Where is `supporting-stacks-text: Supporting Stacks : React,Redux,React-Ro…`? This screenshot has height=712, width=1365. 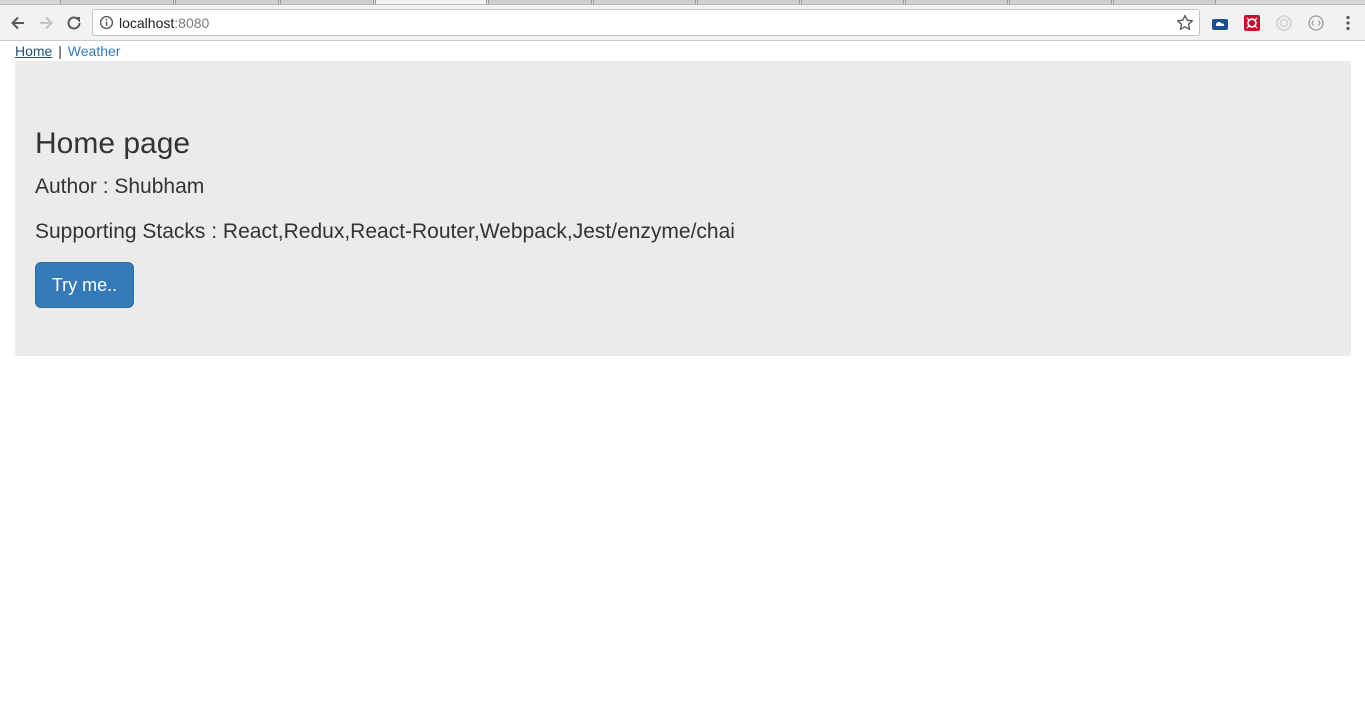
supporting-stacks-text: Supporting Stacks : React,Redux,React-Ro… is located at coordinates (385, 231).